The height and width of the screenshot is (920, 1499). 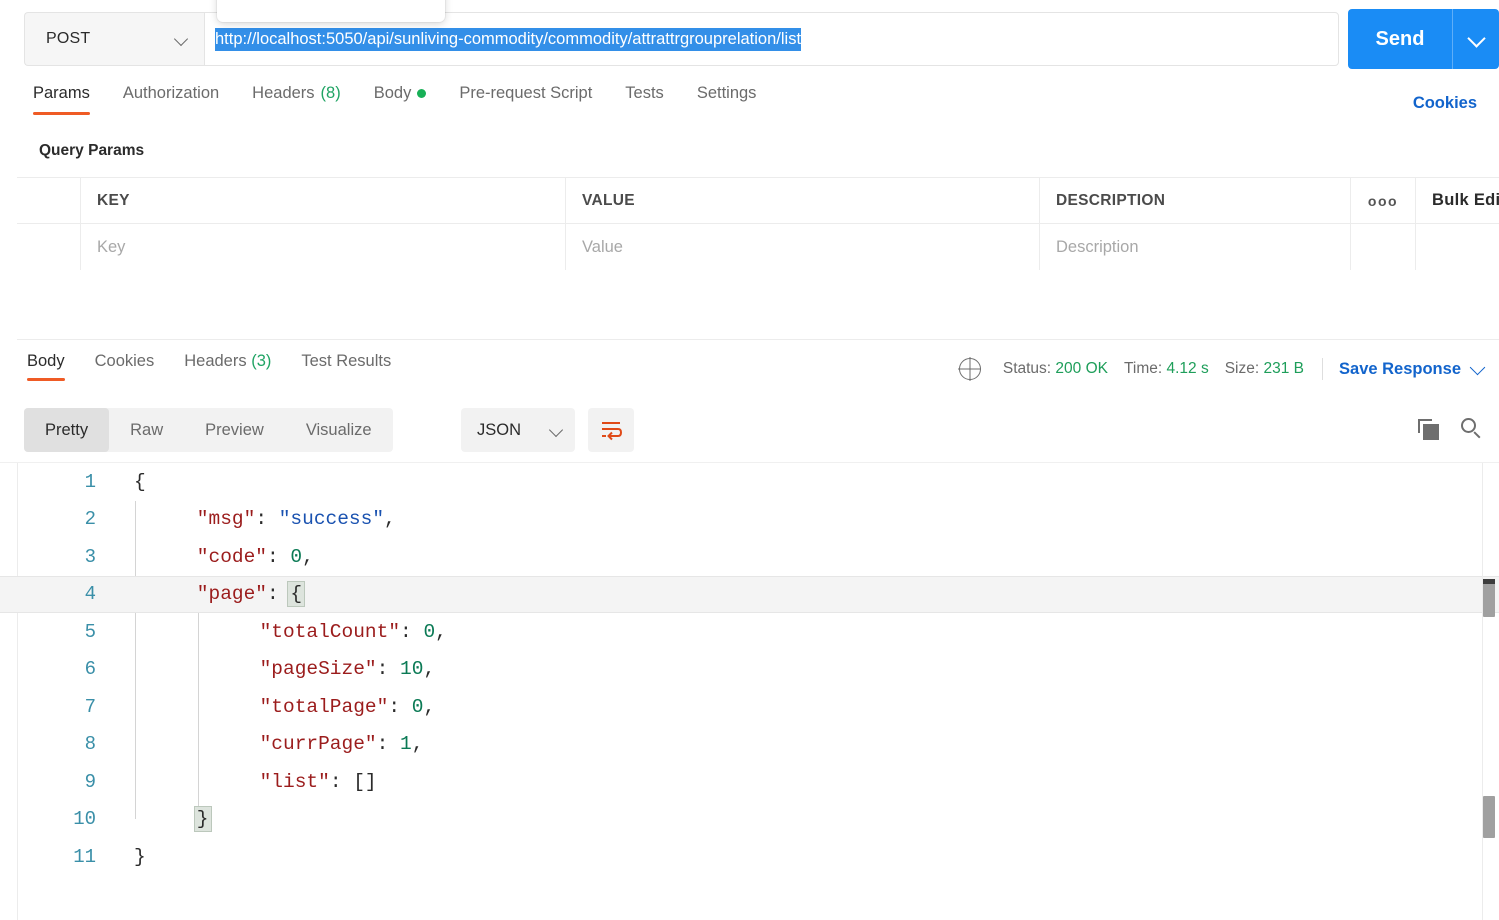 I want to click on request-pane-spacer, so click(x=758, y=305).